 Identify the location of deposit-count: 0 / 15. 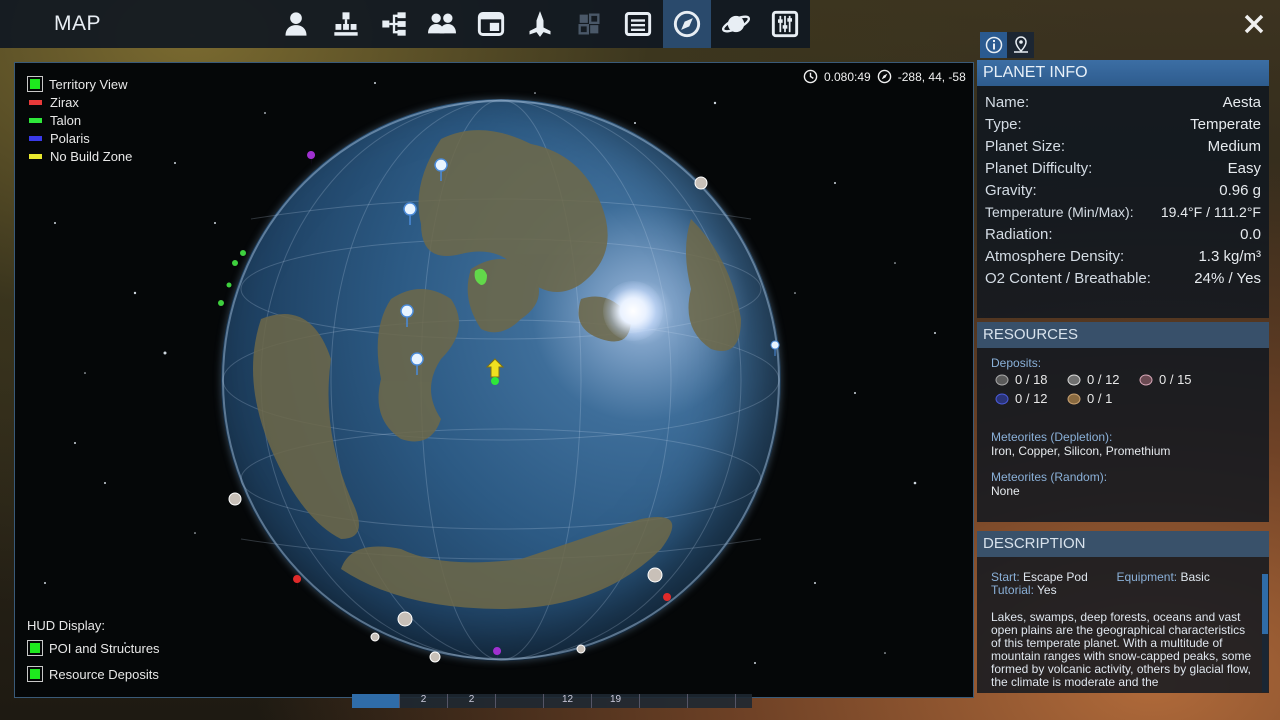
(1175, 379).